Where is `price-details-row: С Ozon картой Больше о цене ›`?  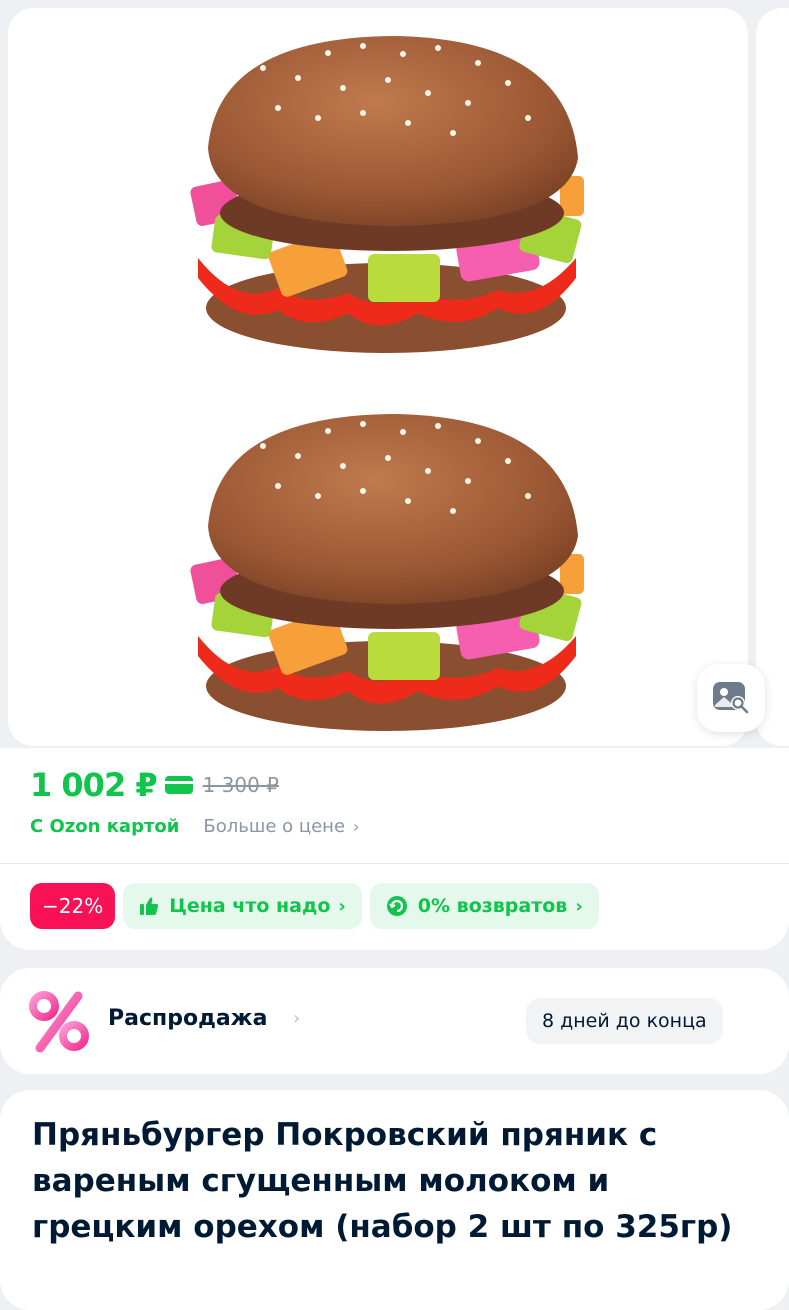 price-details-row: С Ozon картой Больше о цене › is located at coordinates (194, 826).